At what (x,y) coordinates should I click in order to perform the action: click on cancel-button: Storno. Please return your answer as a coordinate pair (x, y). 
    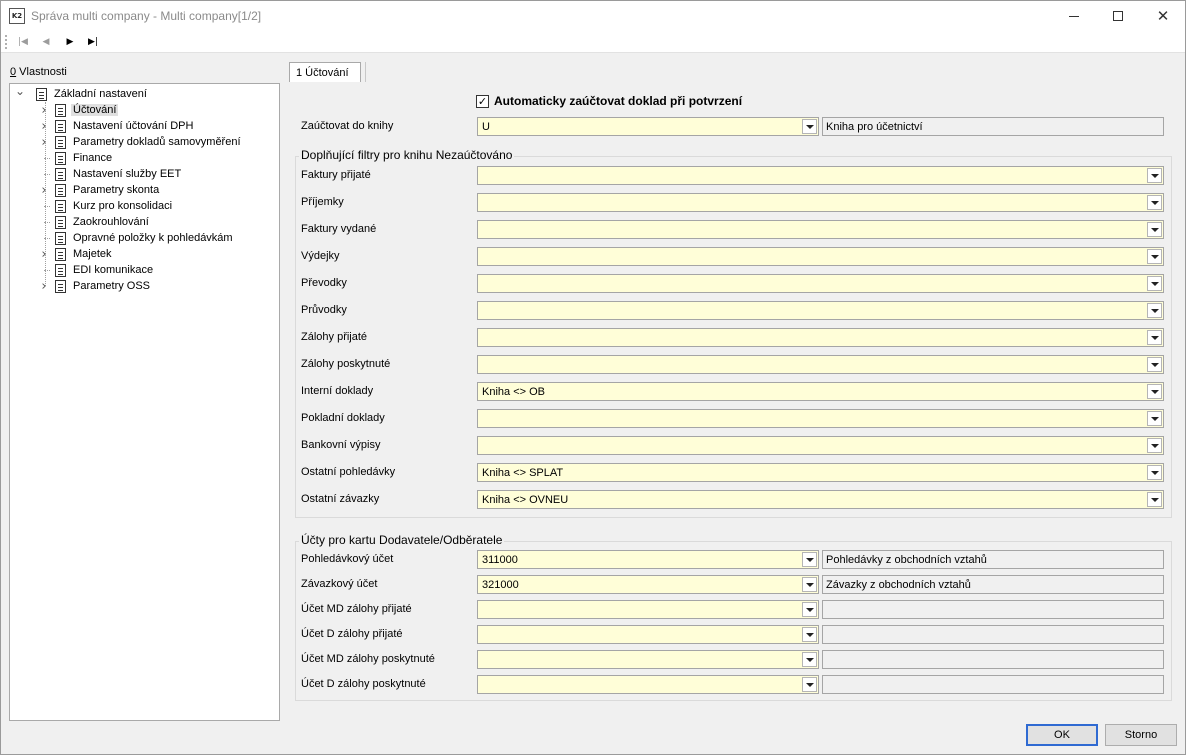
    Looking at the image, I should click on (1141, 735).